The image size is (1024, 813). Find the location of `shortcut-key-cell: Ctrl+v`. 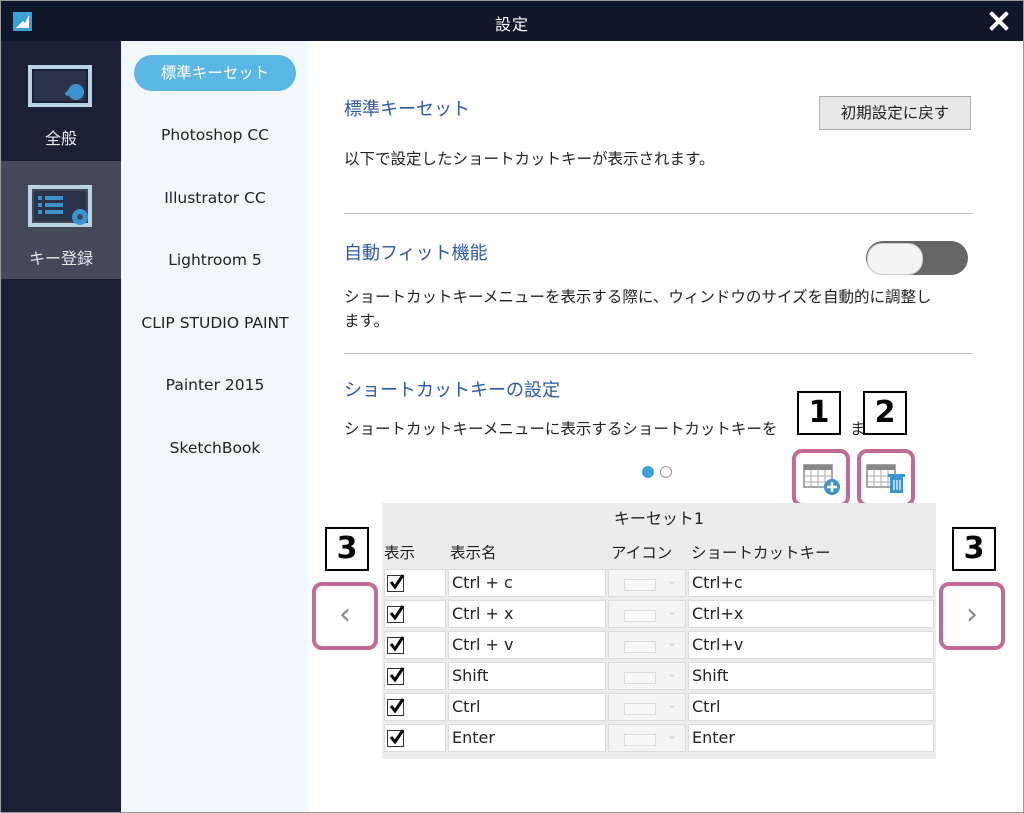

shortcut-key-cell: Ctrl+v is located at coordinates (811, 645).